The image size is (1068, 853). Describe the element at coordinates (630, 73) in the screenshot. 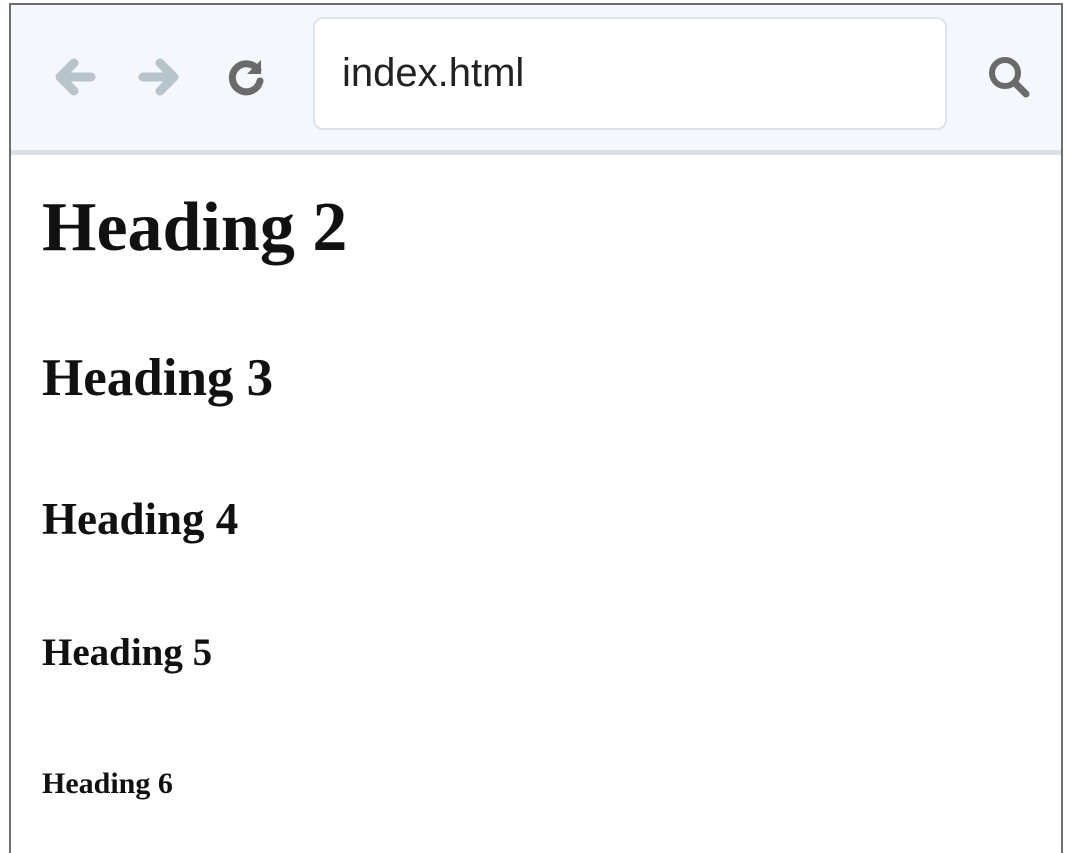

I see `address-bar: index.html` at that location.